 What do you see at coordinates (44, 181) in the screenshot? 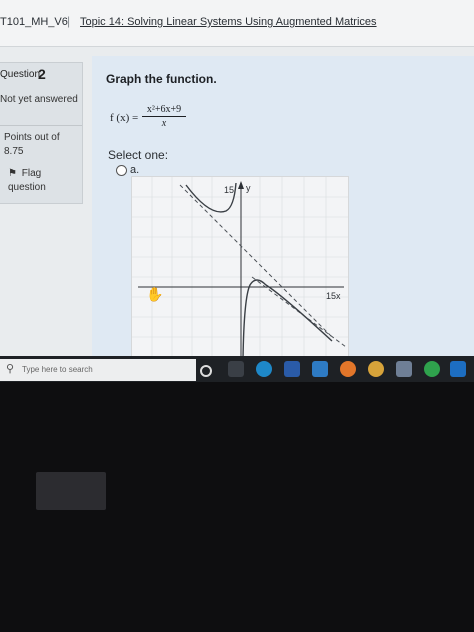
I see `flag-question-button: ⚑ Flag question` at bounding box center [44, 181].